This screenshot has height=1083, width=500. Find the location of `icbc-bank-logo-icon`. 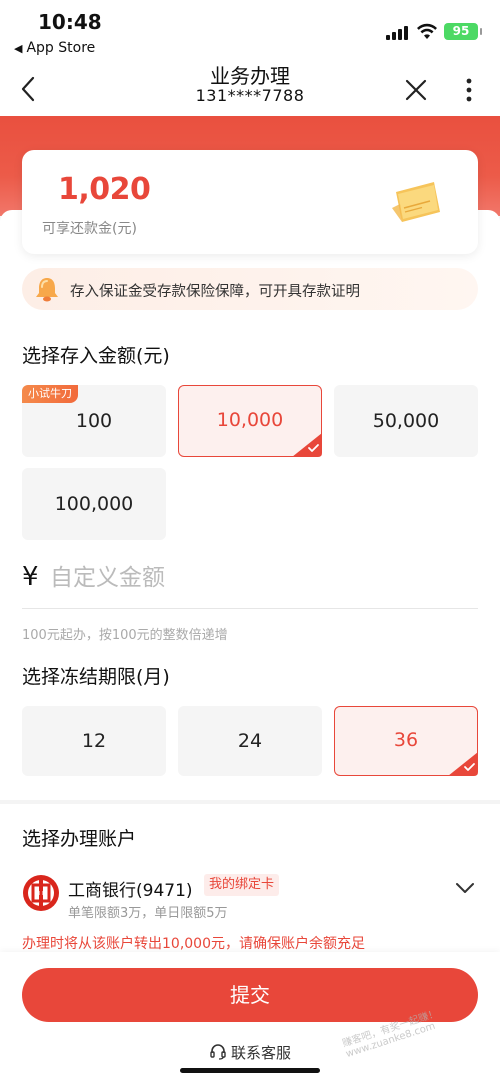

icbc-bank-logo-icon is located at coordinates (41, 893).